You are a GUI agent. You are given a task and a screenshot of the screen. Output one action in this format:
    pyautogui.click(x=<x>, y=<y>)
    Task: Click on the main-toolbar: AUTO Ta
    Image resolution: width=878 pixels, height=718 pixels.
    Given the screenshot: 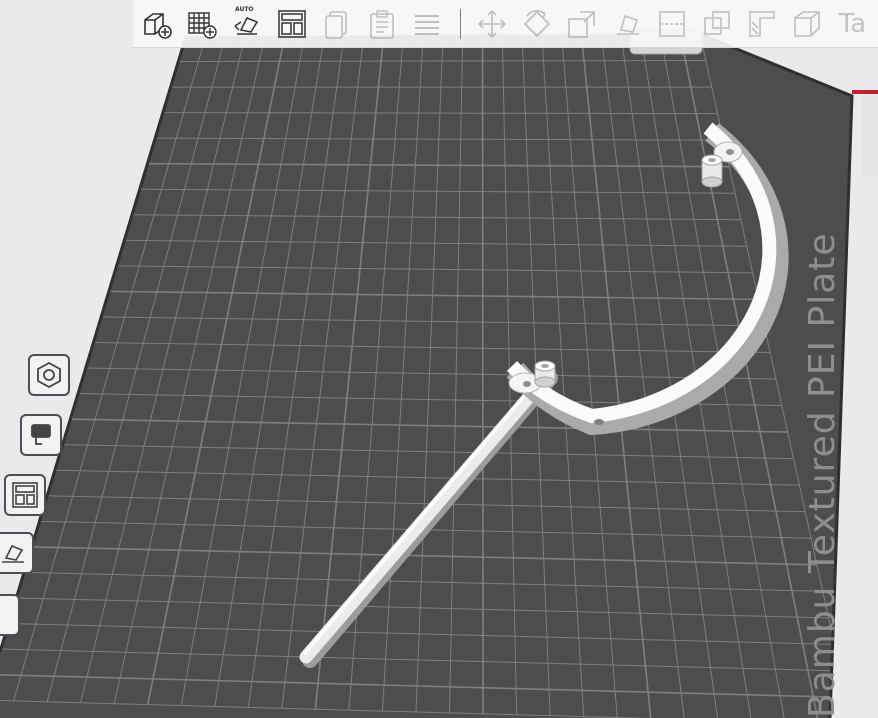 What is the action you would take?
    pyautogui.click(x=505, y=24)
    